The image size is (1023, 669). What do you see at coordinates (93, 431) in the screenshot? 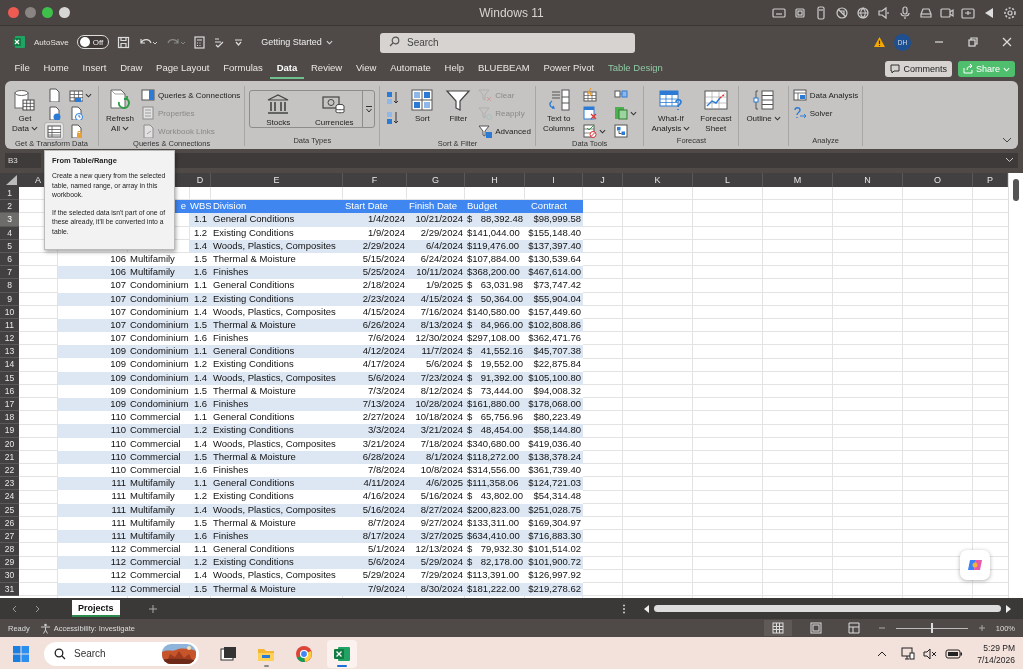
I see `table-cell: 110` at bounding box center [93, 431].